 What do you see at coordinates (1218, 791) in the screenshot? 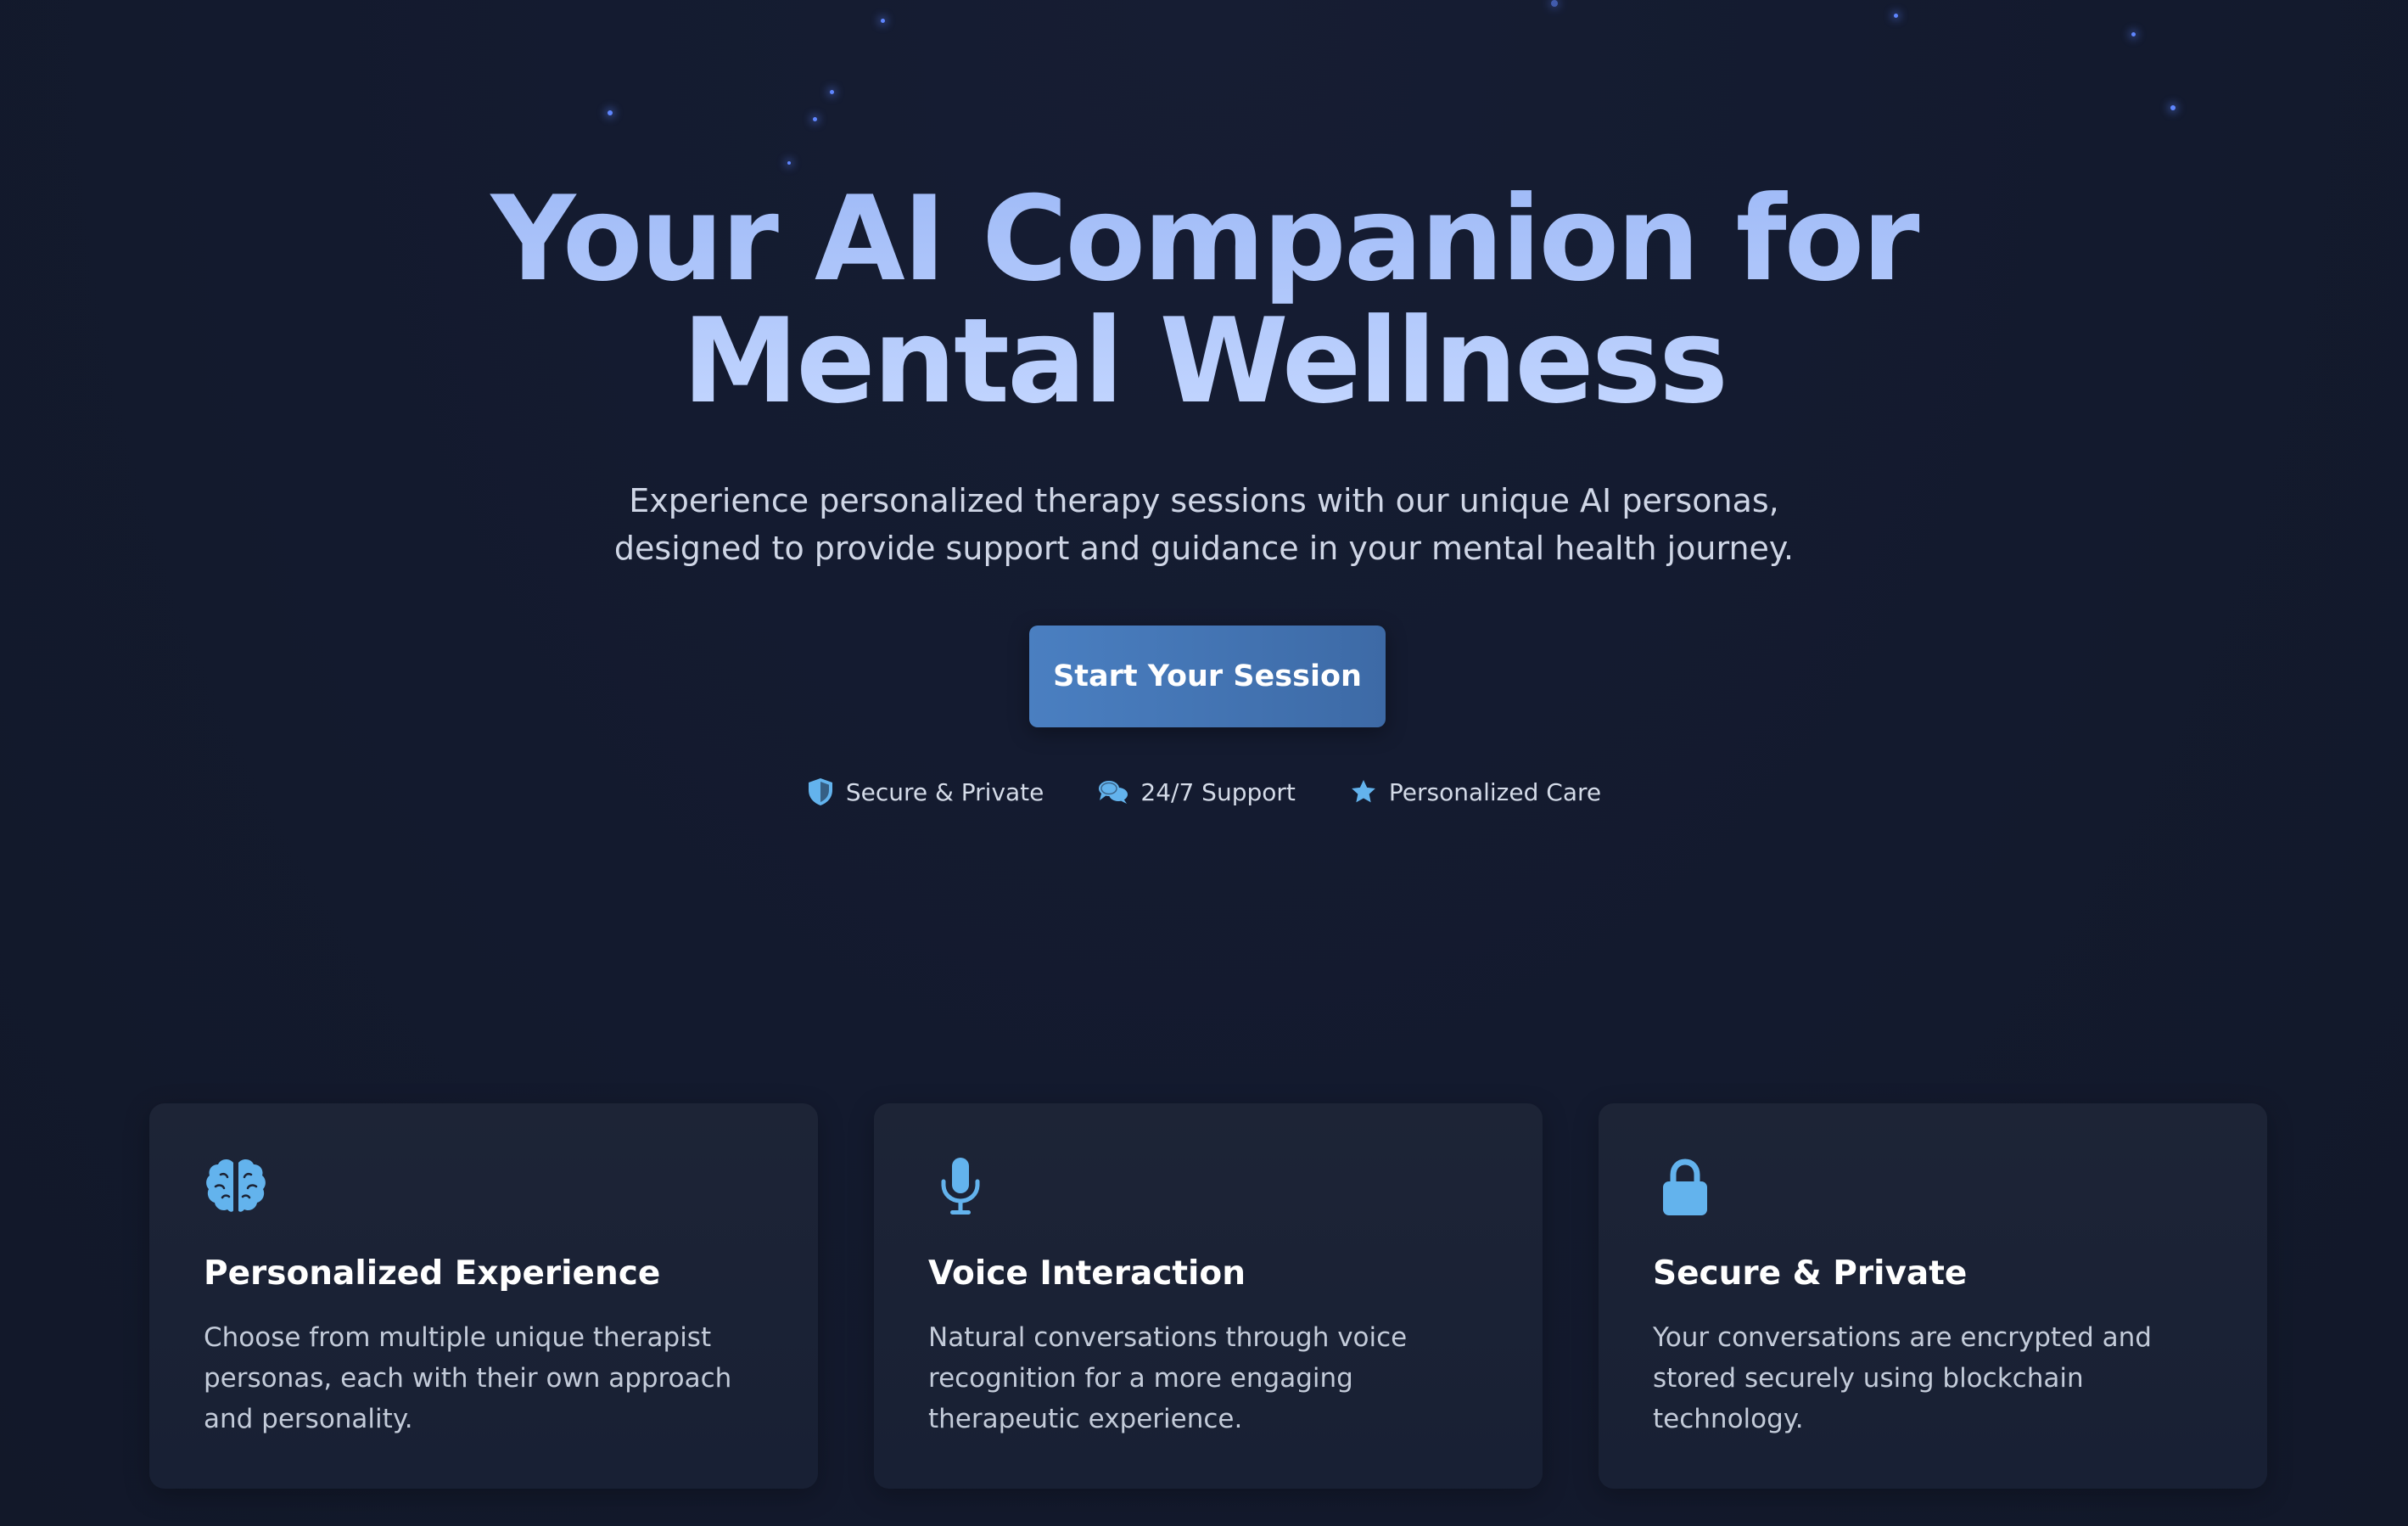
I see `feature-label: 24/7 Support` at bounding box center [1218, 791].